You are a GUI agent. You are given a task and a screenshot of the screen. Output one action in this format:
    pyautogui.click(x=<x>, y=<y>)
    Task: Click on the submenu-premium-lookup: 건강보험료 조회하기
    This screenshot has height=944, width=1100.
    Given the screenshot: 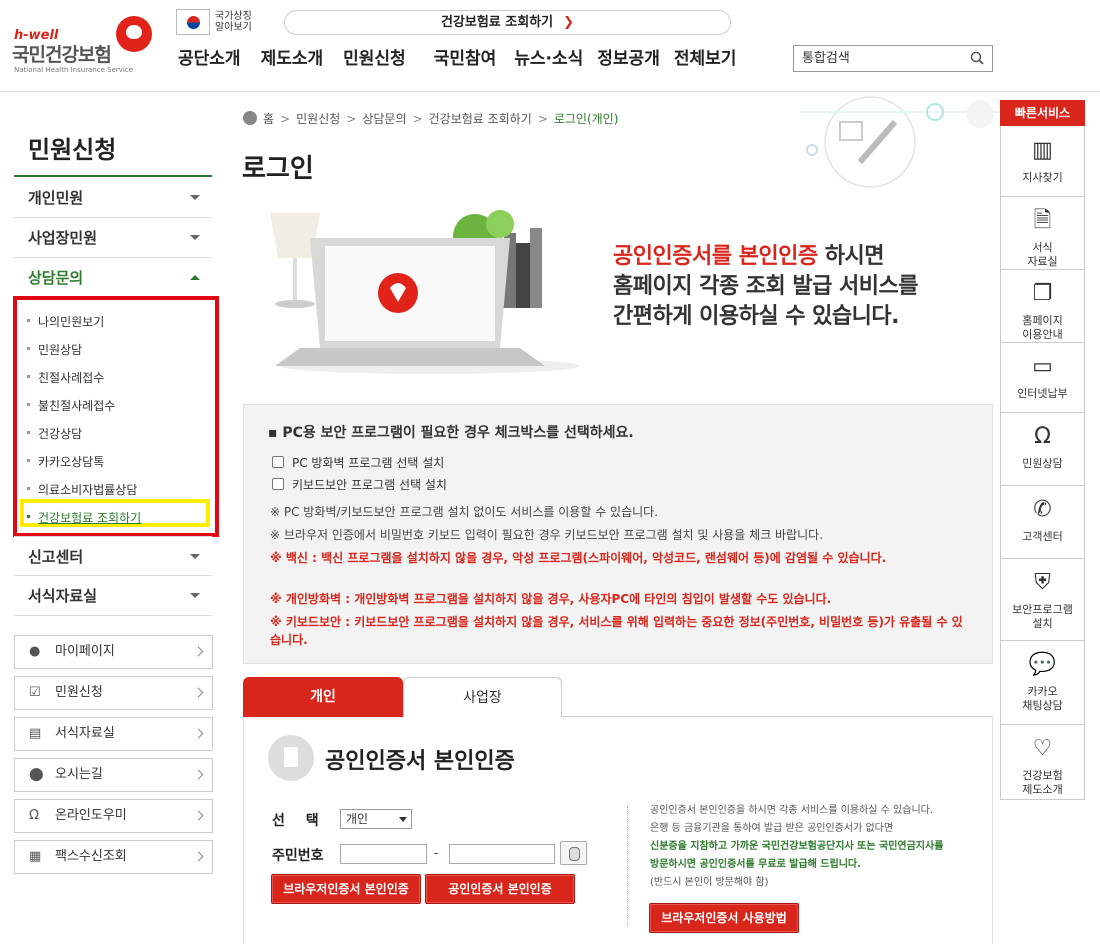 What is the action you would take?
    pyautogui.click(x=84, y=517)
    